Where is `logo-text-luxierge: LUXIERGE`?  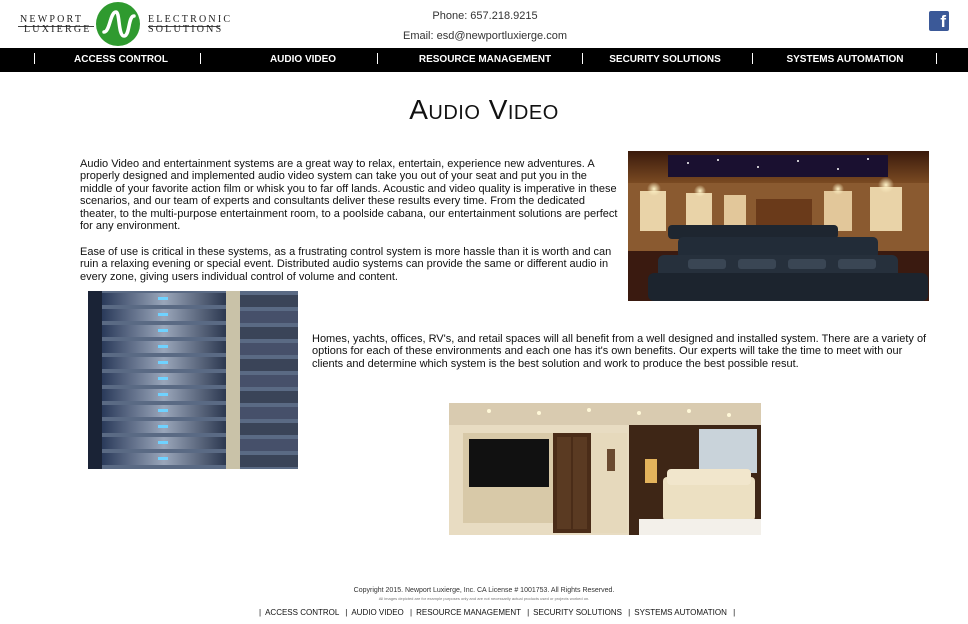
logo-text-luxierge: LUXIERGE is located at coordinates (58, 29).